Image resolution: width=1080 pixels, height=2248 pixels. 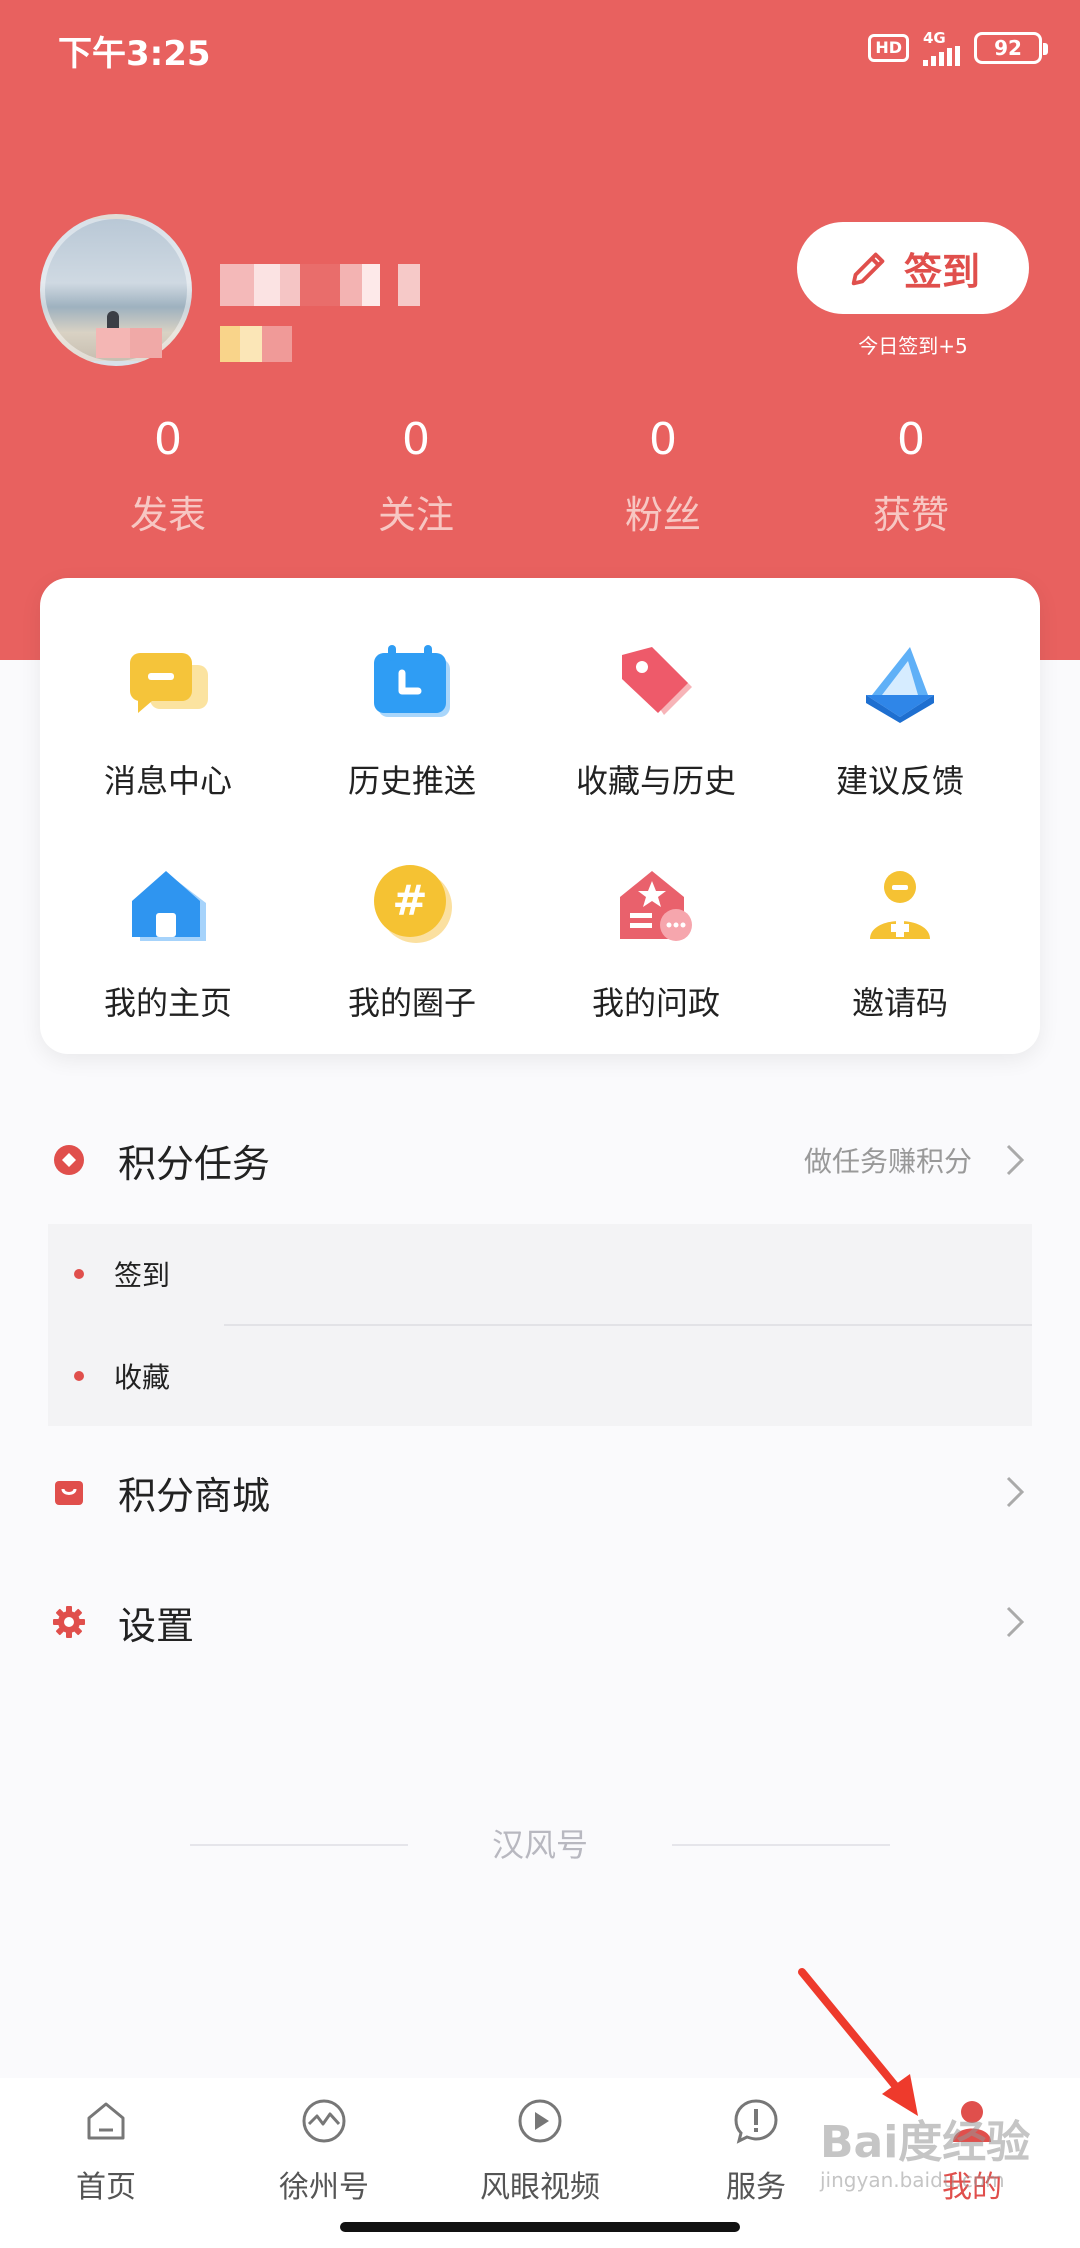 I want to click on points-mall-title: 积分商城, so click(x=194, y=1495).